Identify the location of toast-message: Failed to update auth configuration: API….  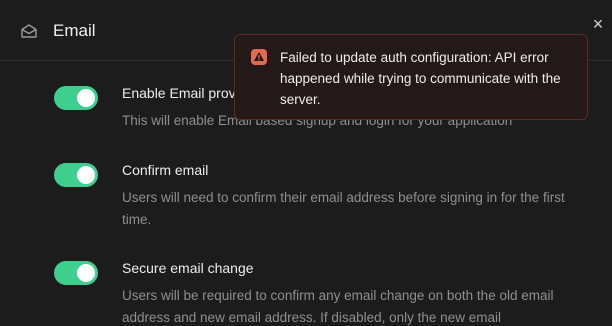
(420, 78).